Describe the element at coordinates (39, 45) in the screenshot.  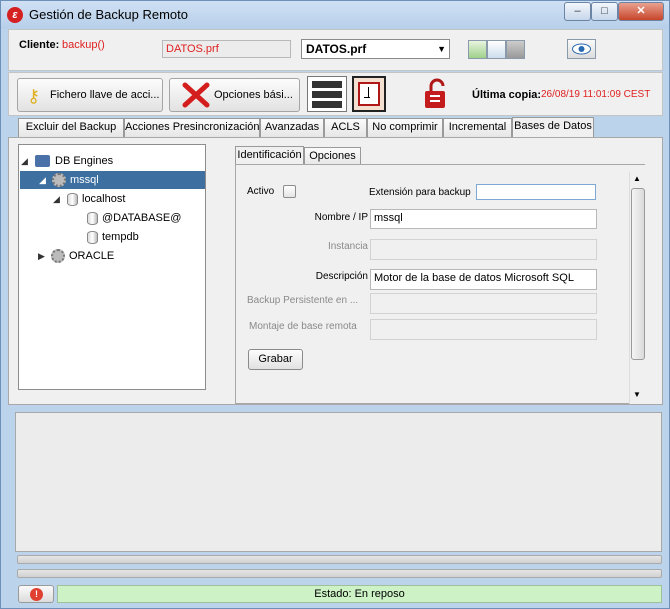
I see `client-label: Cliente:` at that location.